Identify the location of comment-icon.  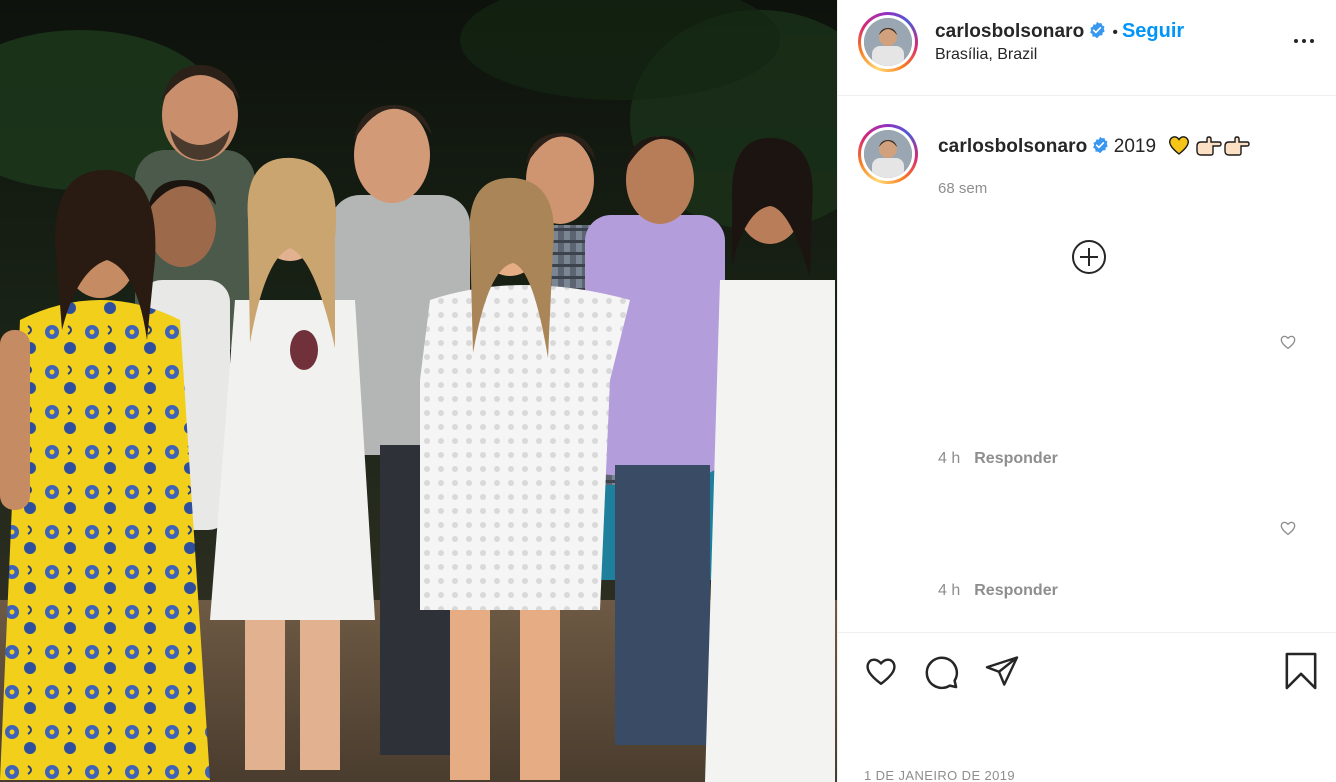
(941, 674).